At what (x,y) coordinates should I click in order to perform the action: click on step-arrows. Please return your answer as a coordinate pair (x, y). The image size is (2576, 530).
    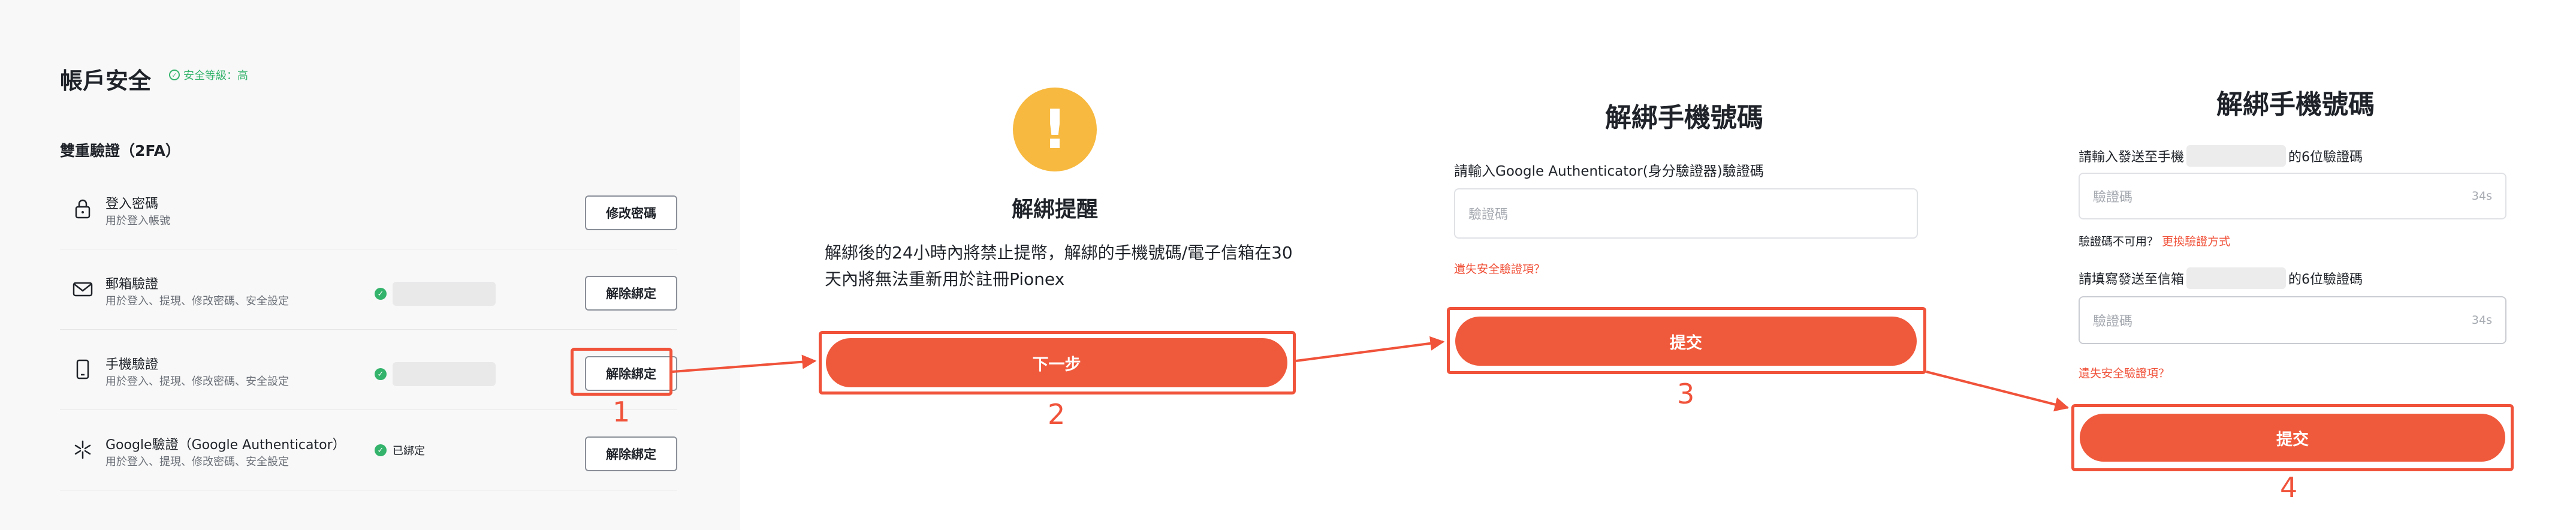
    Looking at the image, I should click on (1371, 374).